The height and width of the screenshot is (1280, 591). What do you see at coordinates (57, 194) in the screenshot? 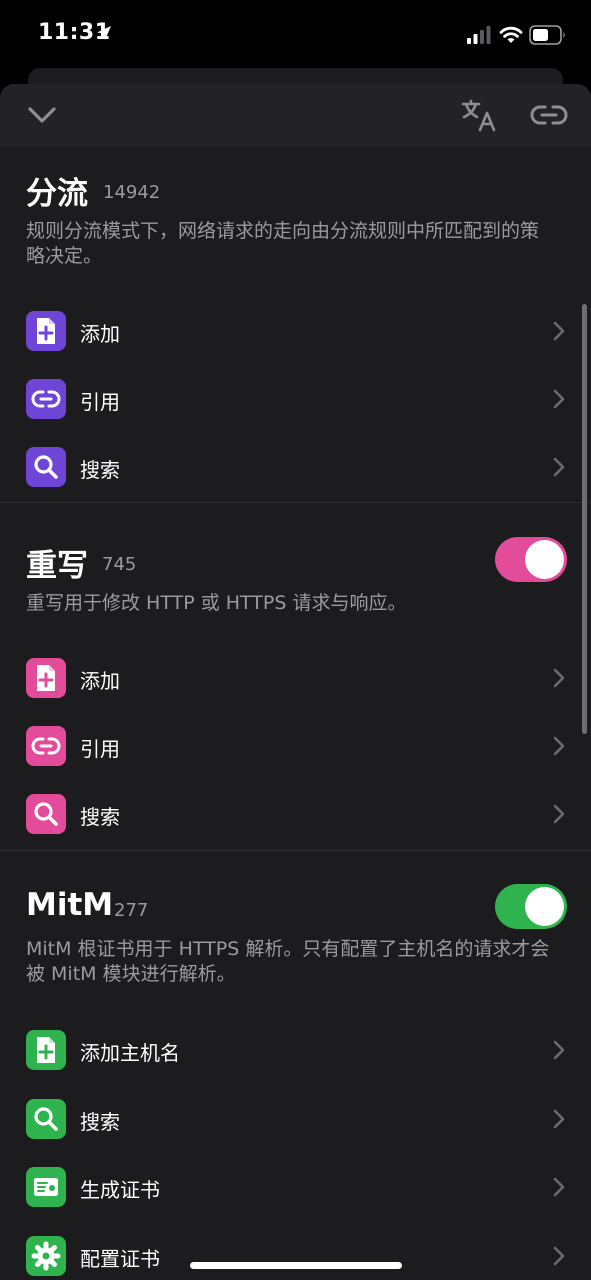
I see `section-title-rule: 分流` at bounding box center [57, 194].